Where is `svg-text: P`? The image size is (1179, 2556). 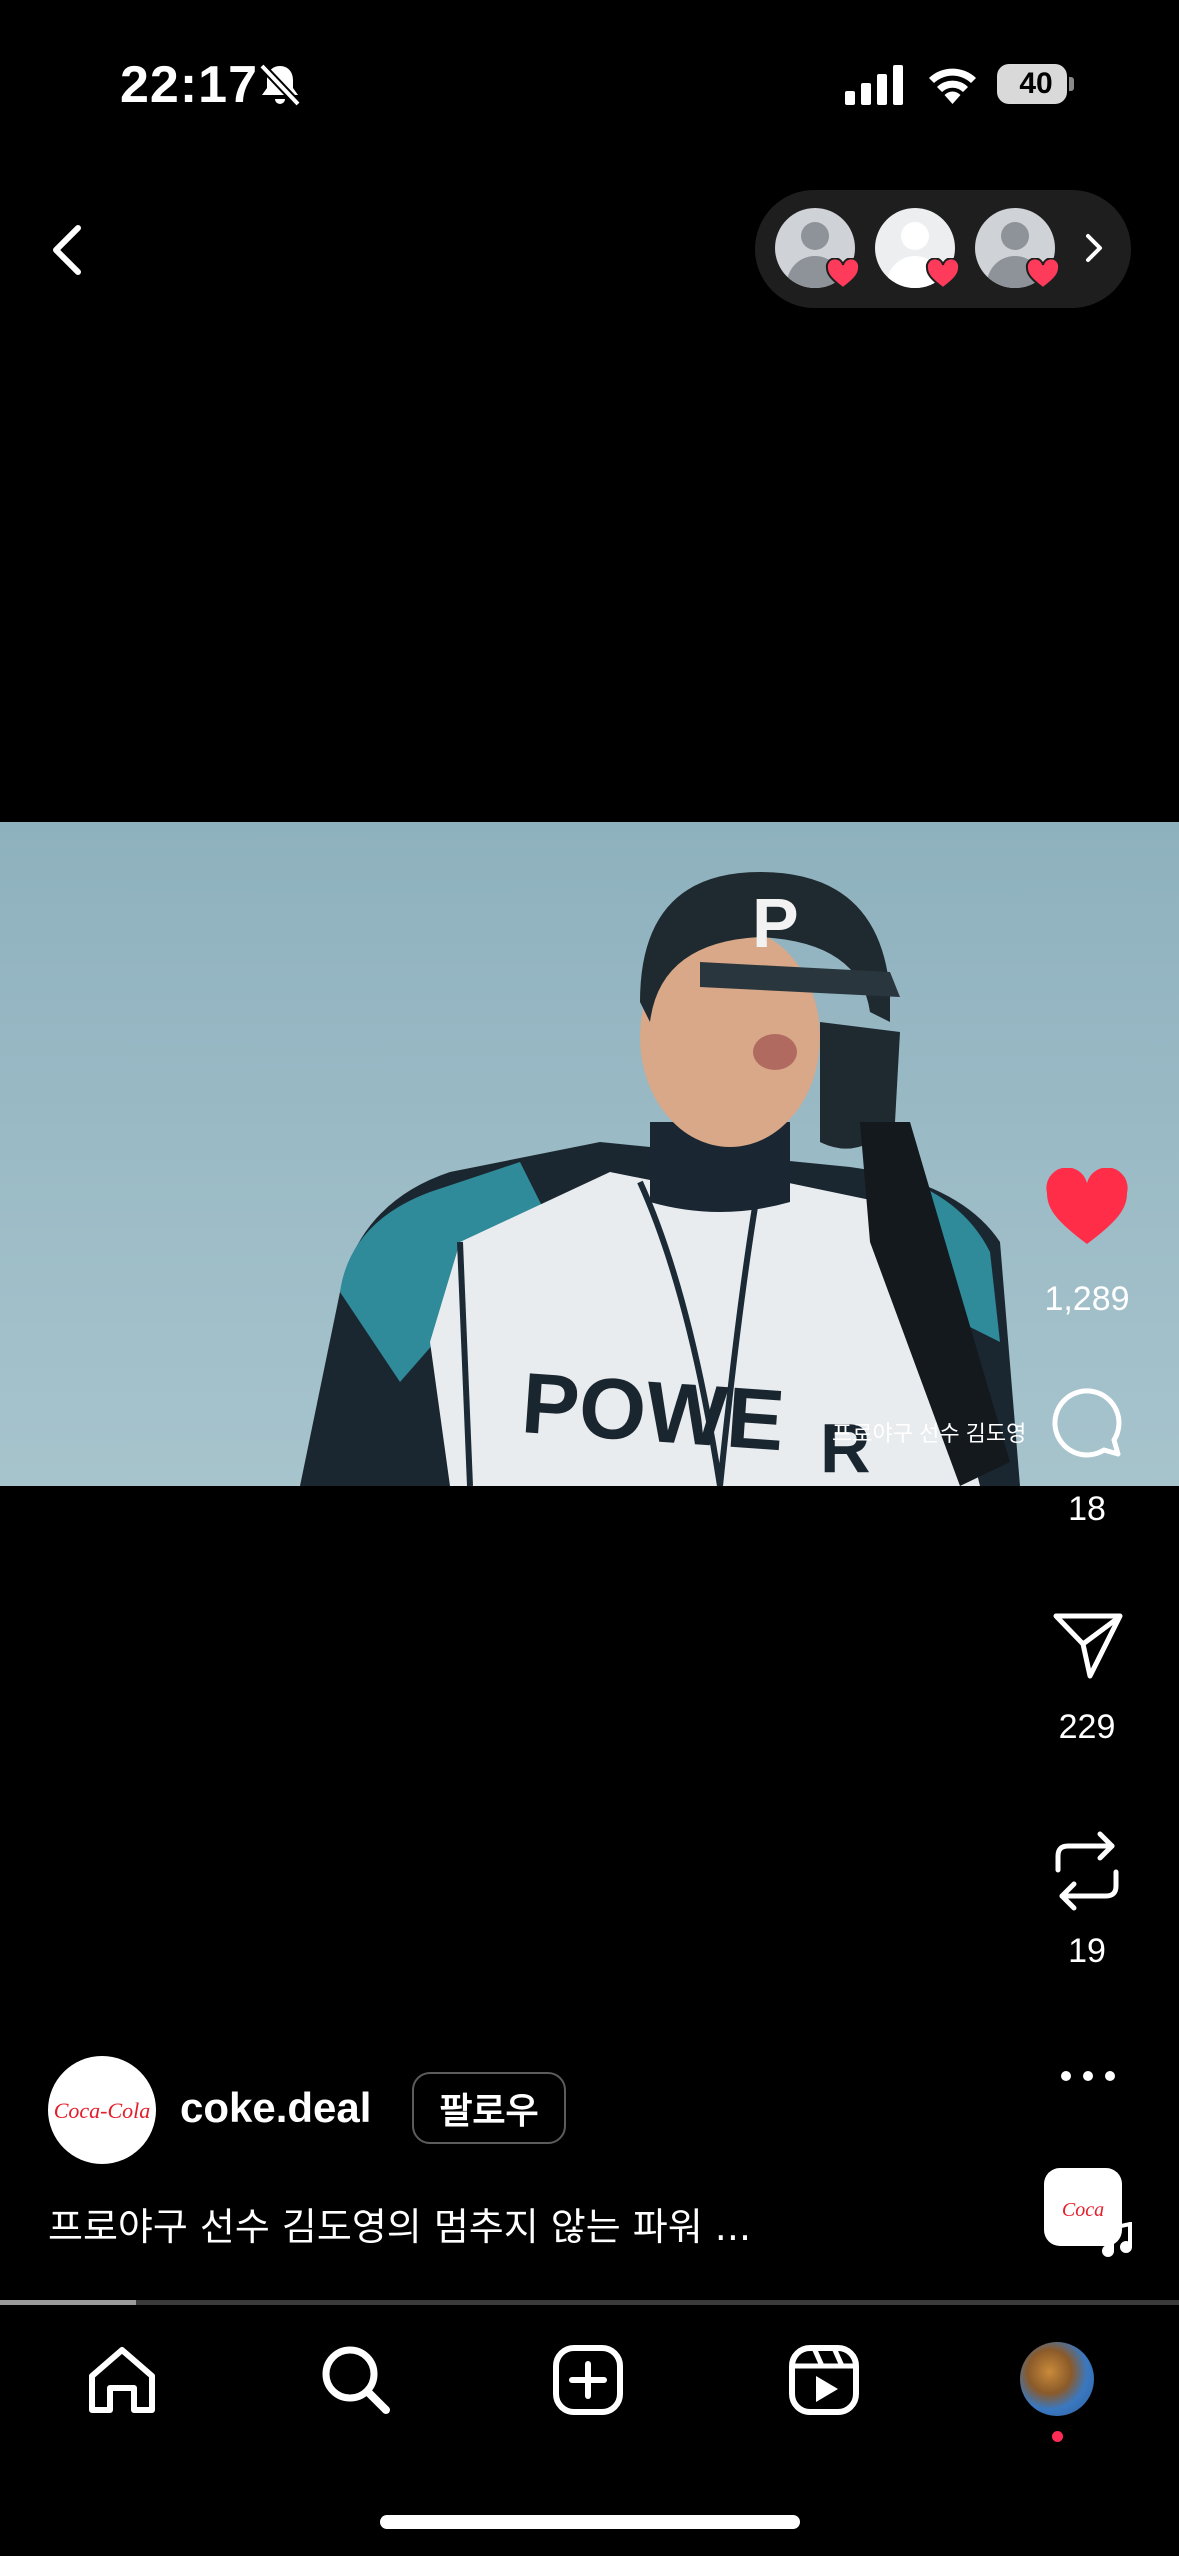 svg-text: P is located at coordinates (775, 923).